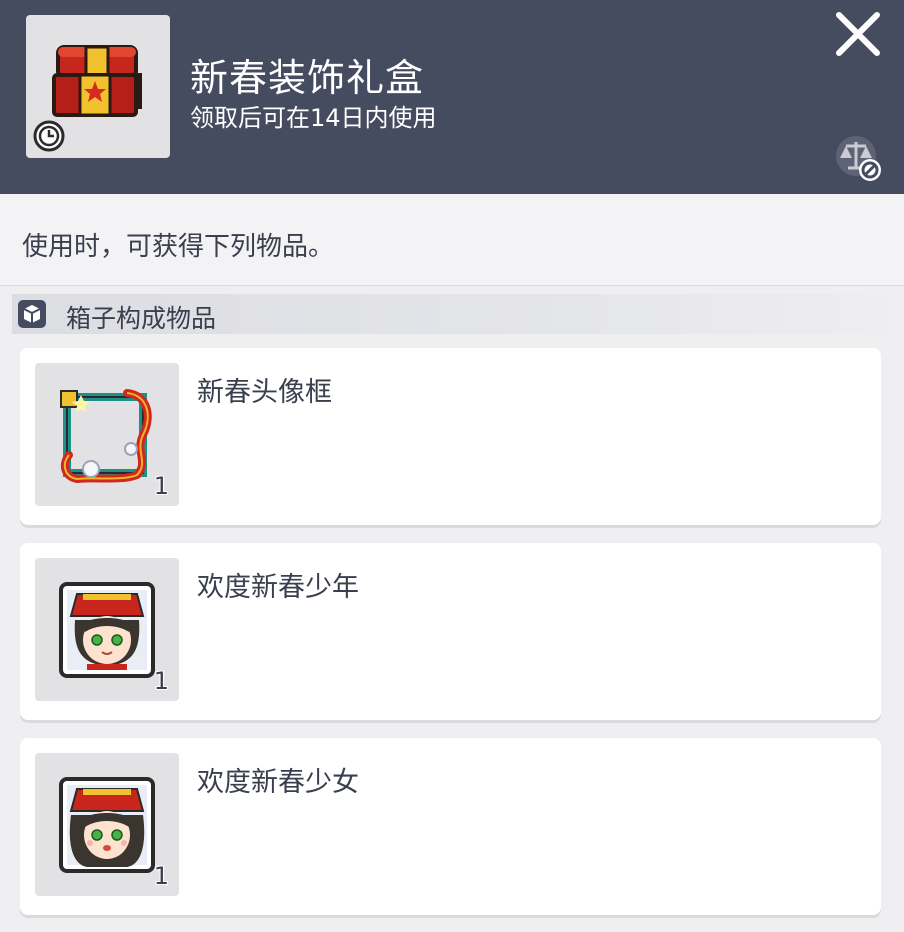 This screenshot has height=932, width=904. I want to click on box-icon, so click(32, 314).